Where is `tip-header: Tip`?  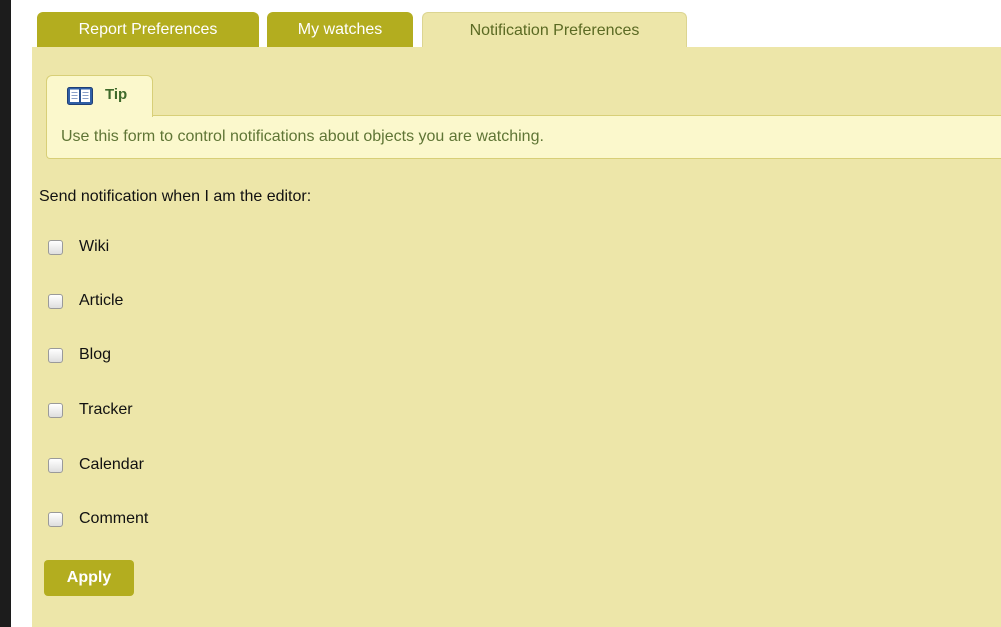 tip-header: Tip is located at coordinates (99, 96).